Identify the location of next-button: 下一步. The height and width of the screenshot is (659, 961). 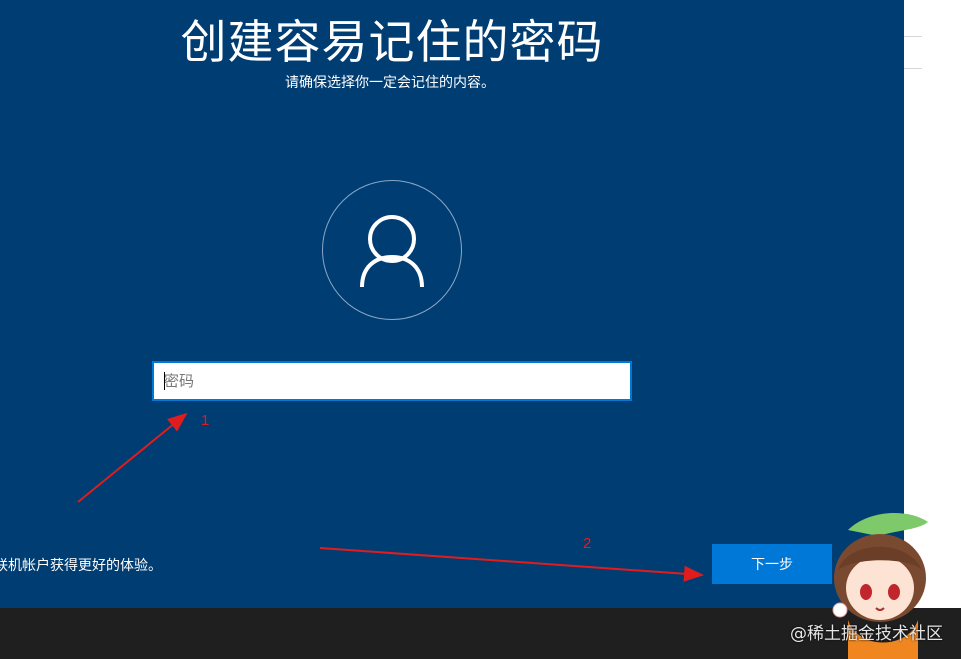
(772, 564).